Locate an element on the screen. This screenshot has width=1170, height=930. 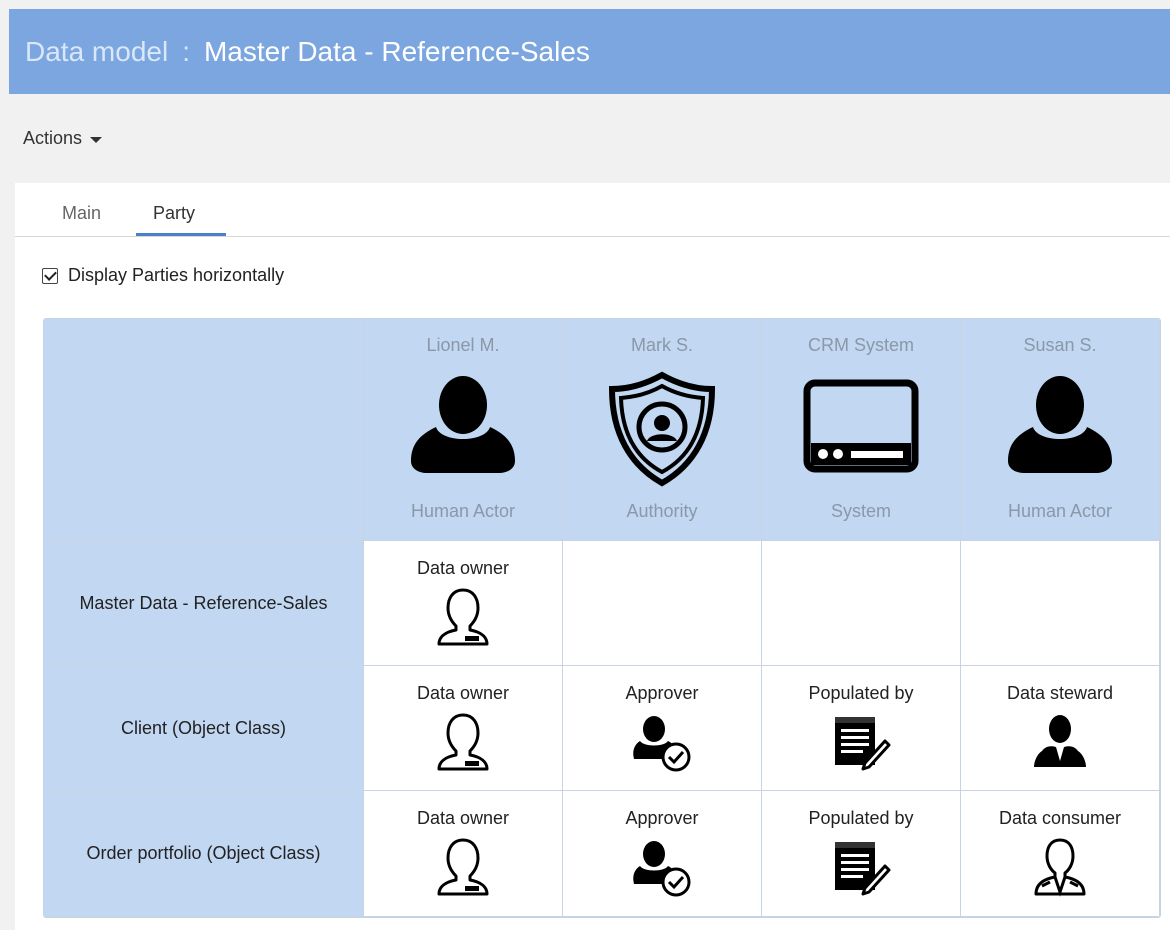
display-horizontal-option: Display Parties horizontally is located at coordinates (163, 275).